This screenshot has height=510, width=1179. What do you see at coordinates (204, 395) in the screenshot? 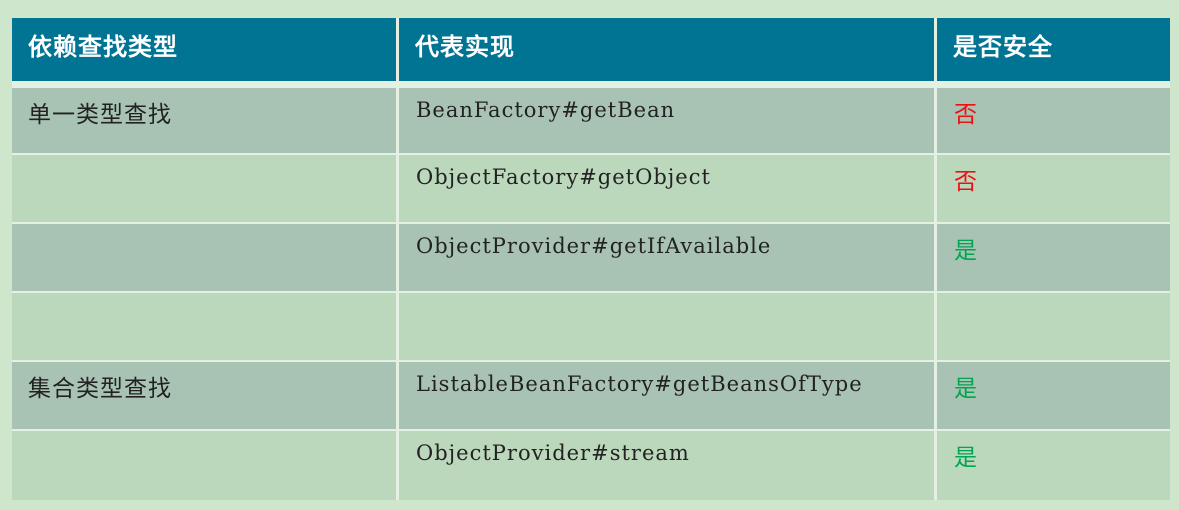
I see `table-cell-type: 集合类型查找` at bounding box center [204, 395].